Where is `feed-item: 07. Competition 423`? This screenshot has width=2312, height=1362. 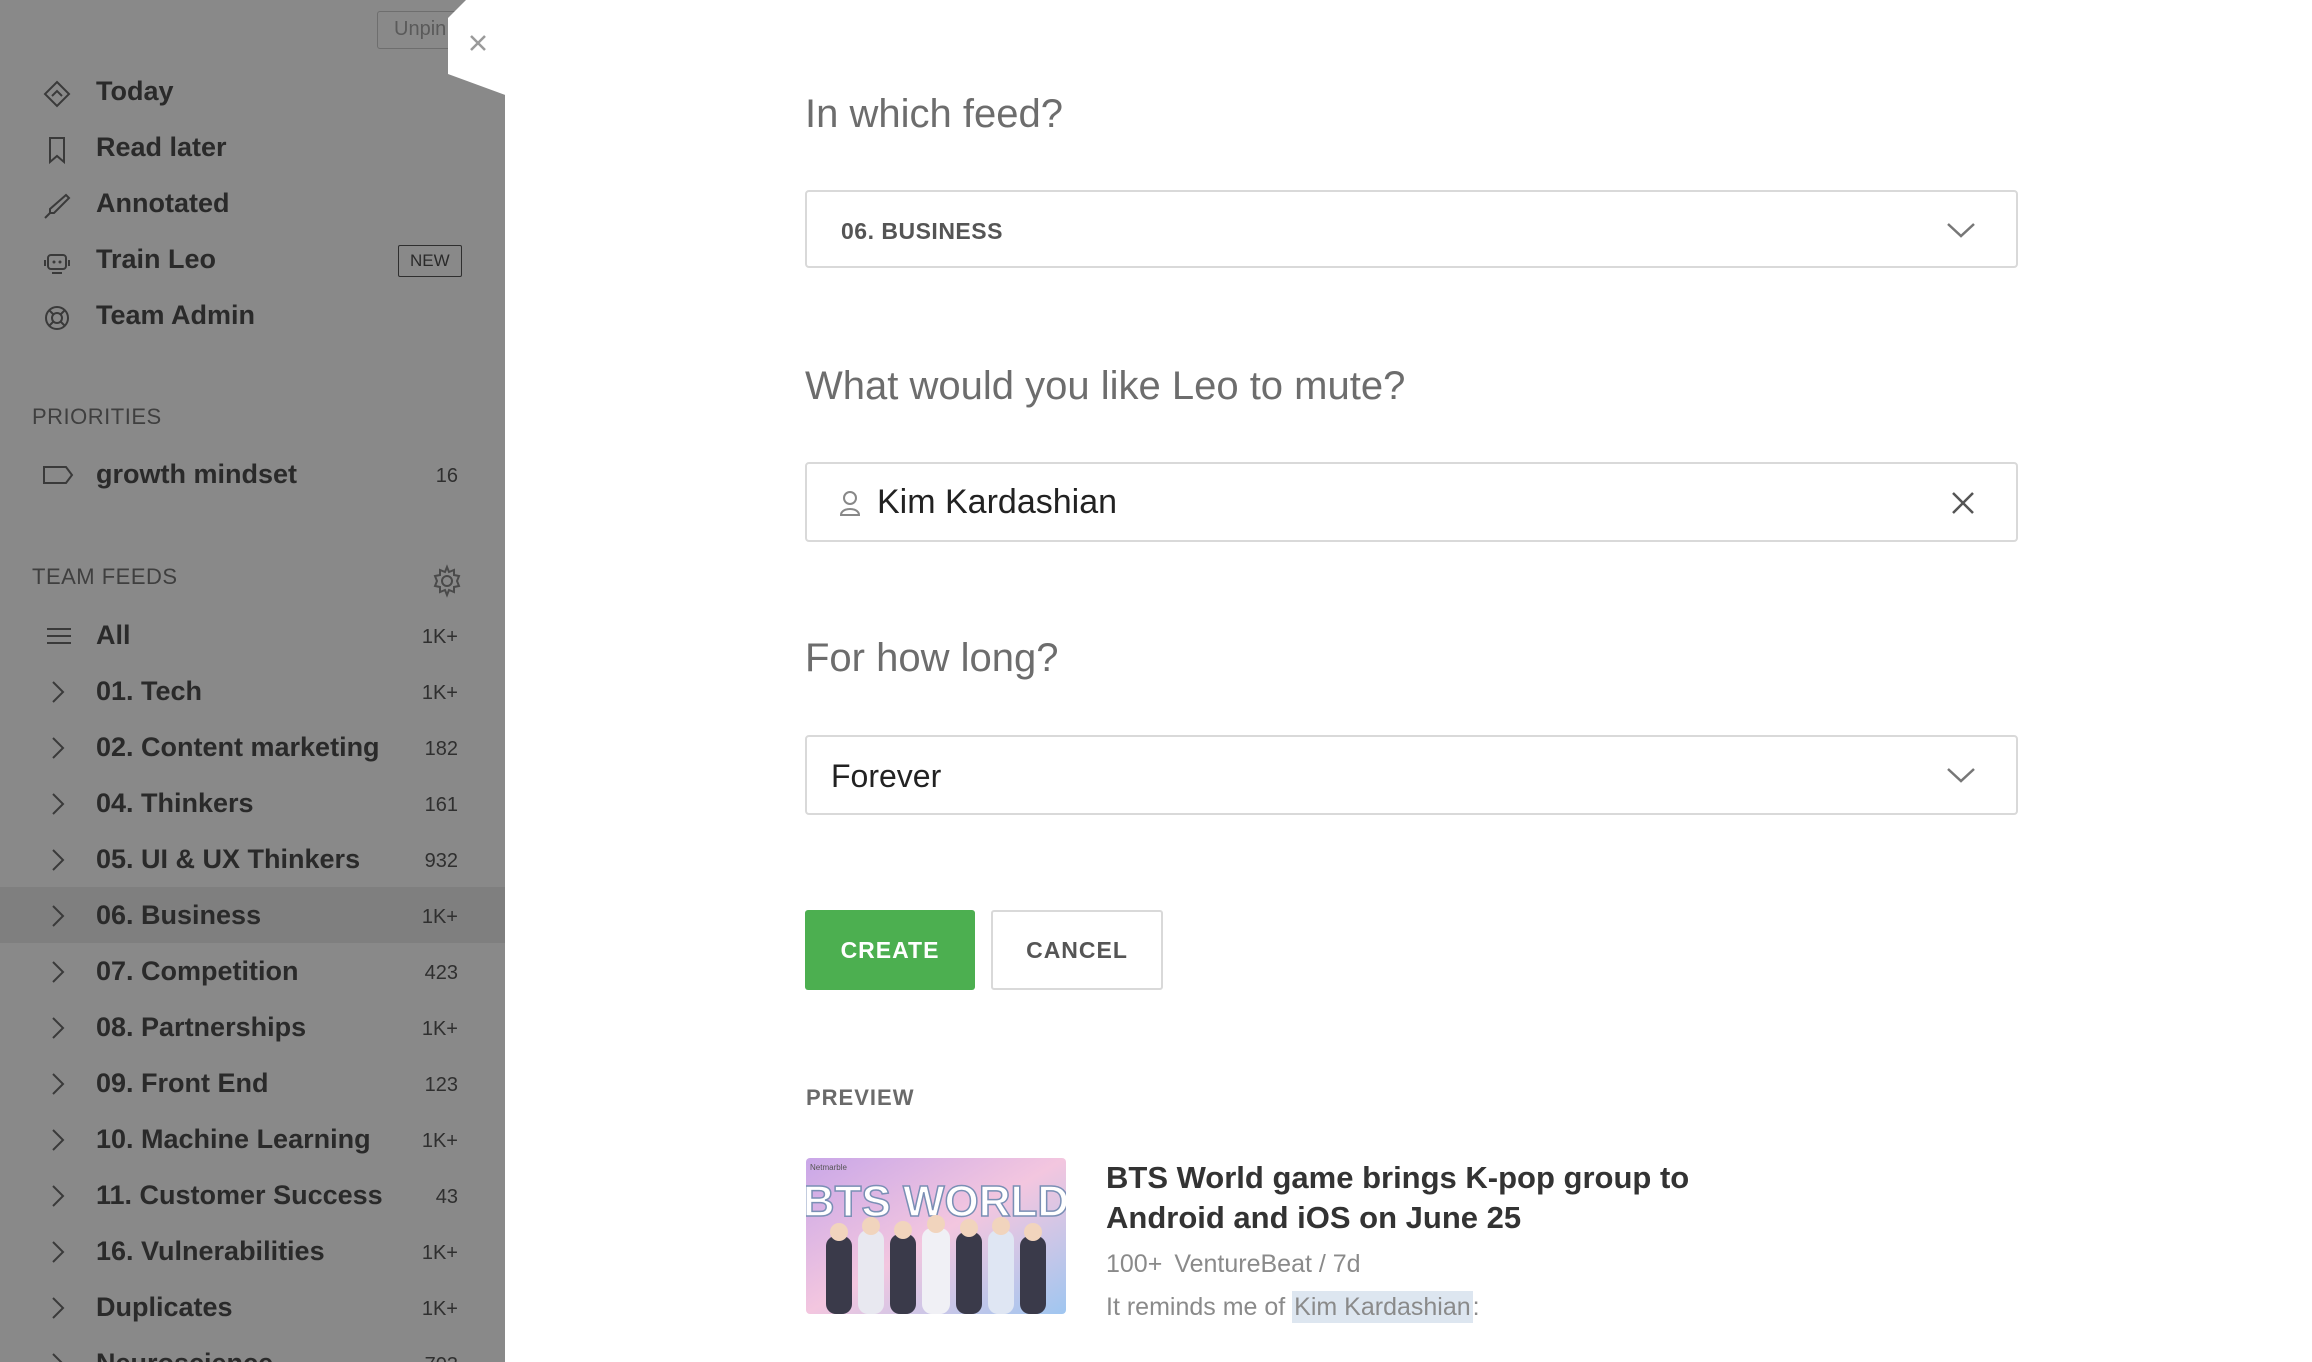
feed-item: 07. Competition 423 is located at coordinates (252, 971).